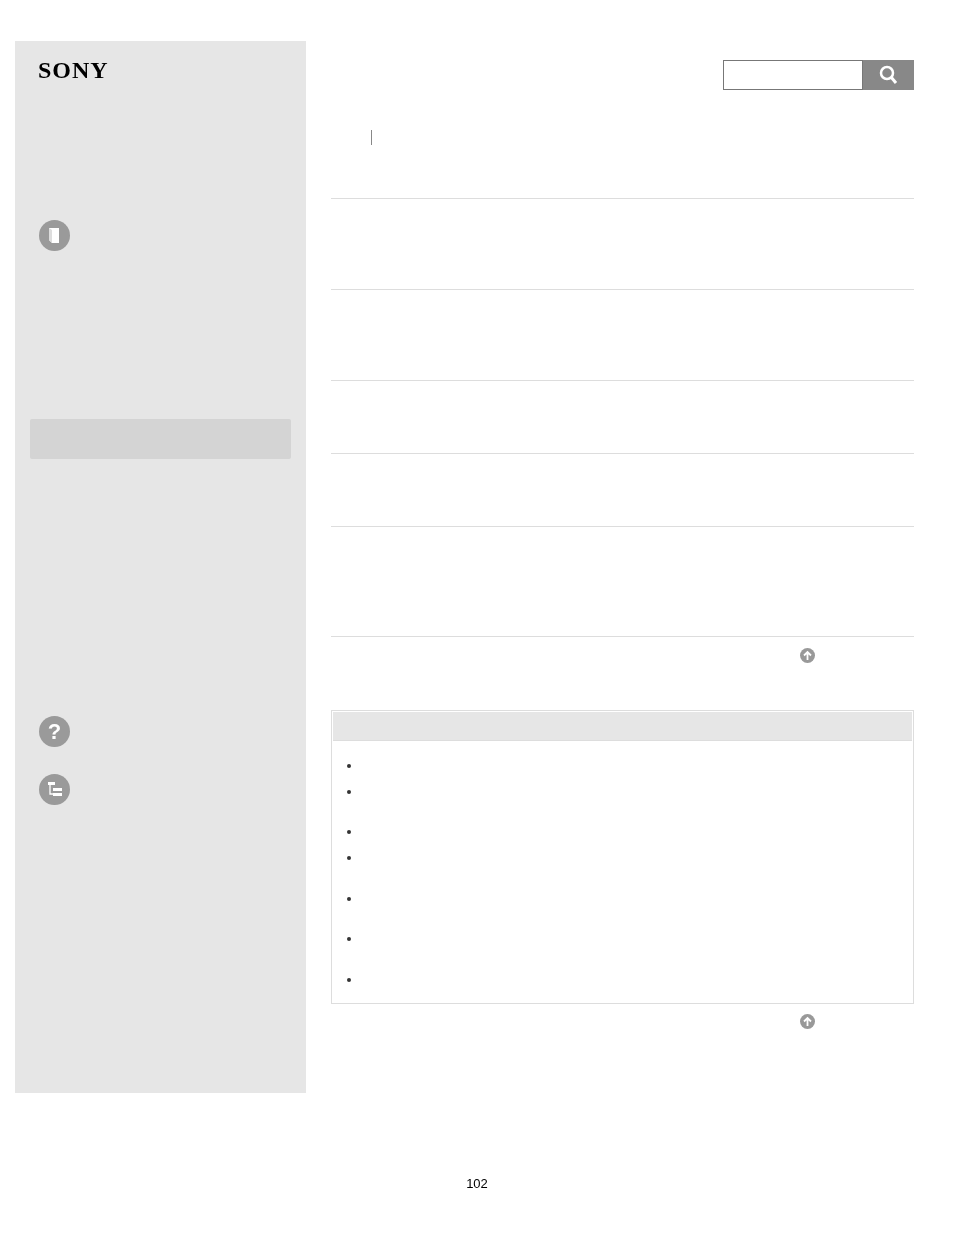 This screenshot has height=1235, width=954. I want to click on page-number: 102, so click(477, 1184).